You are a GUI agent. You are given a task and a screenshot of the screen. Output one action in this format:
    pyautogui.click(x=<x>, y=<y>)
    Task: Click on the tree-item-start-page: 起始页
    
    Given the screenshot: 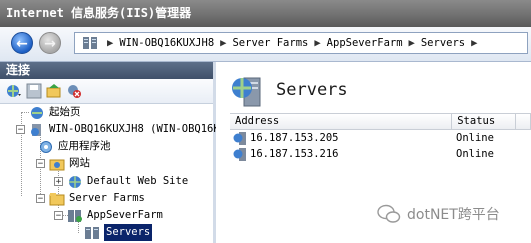 What is the action you would take?
    pyautogui.click(x=55, y=112)
    